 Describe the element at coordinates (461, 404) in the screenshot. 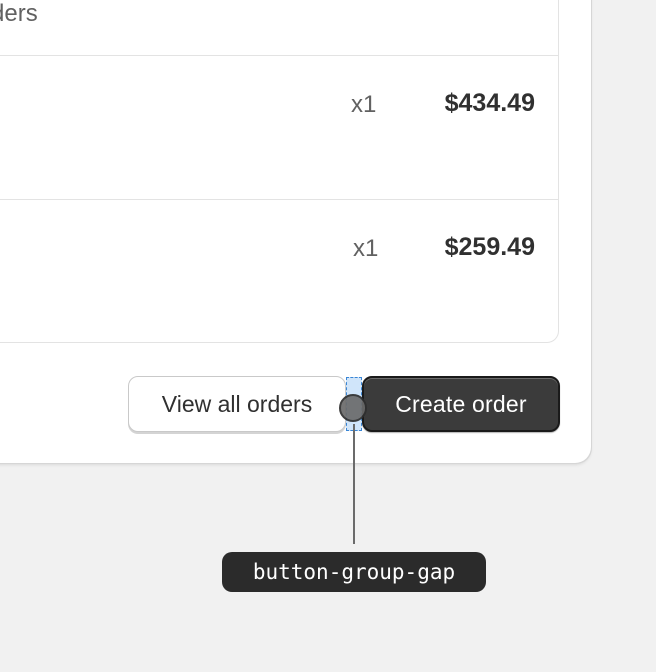

I see `create-order-button: Create order` at that location.